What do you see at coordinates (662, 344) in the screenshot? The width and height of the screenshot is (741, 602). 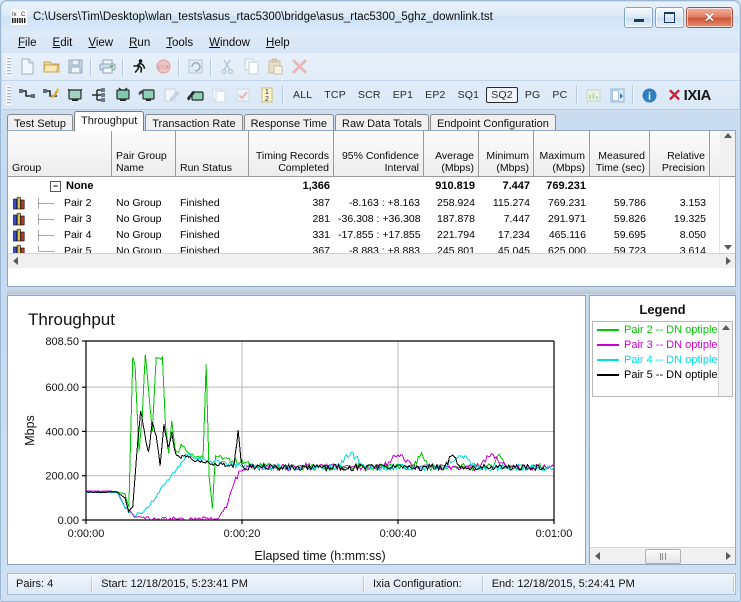 I see `legend-item-pair-3: Pair 3 -- DN optiplex` at bounding box center [662, 344].